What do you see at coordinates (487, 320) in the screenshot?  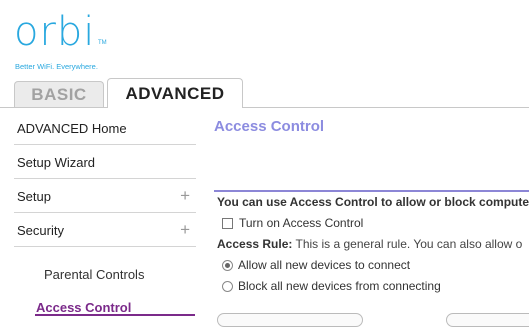 I see `bottom-button-right` at bounding box center [487, 320].